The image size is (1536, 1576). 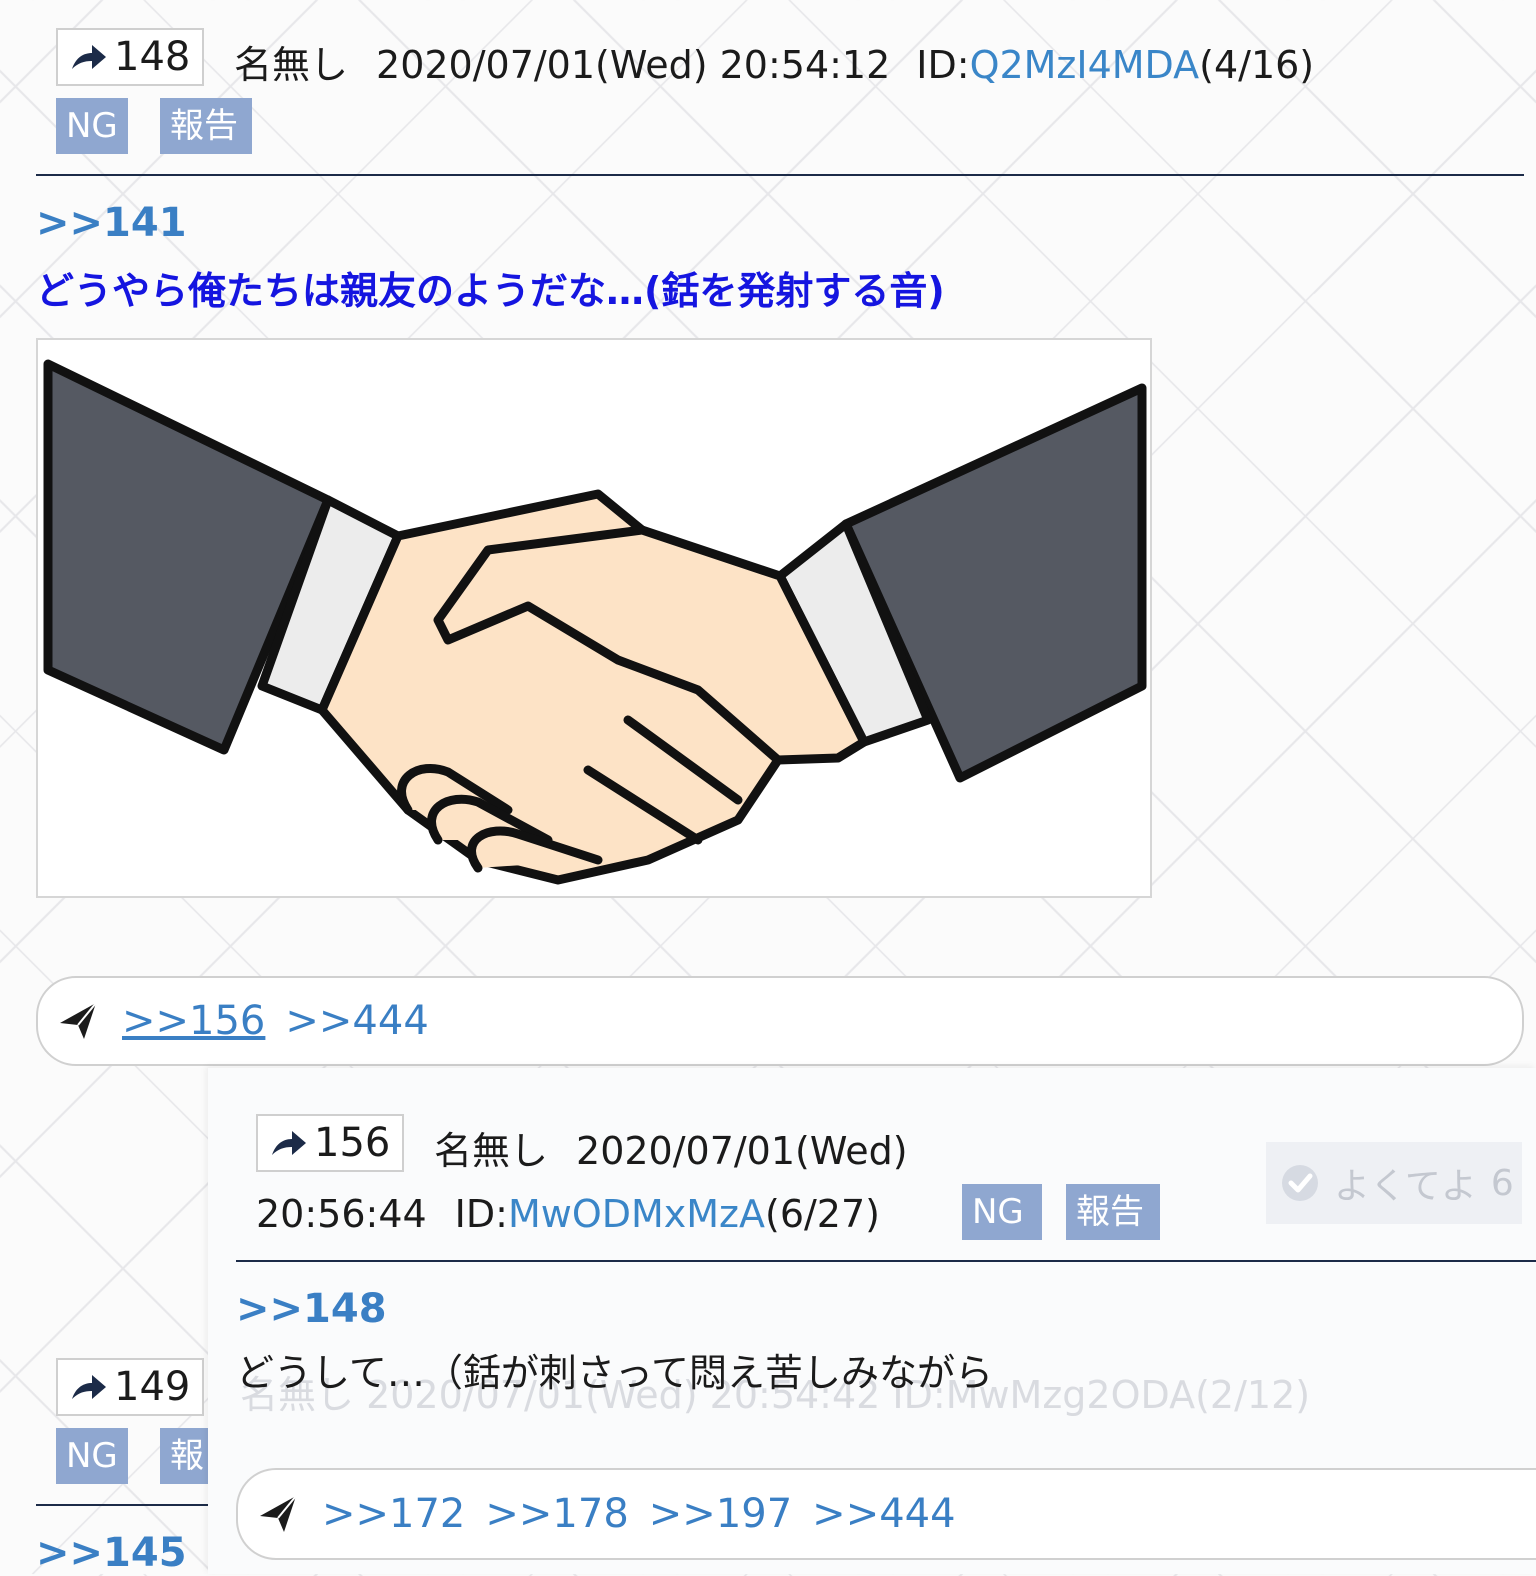 I want to click on good-count: 6, so click(x=1502, y=1183).